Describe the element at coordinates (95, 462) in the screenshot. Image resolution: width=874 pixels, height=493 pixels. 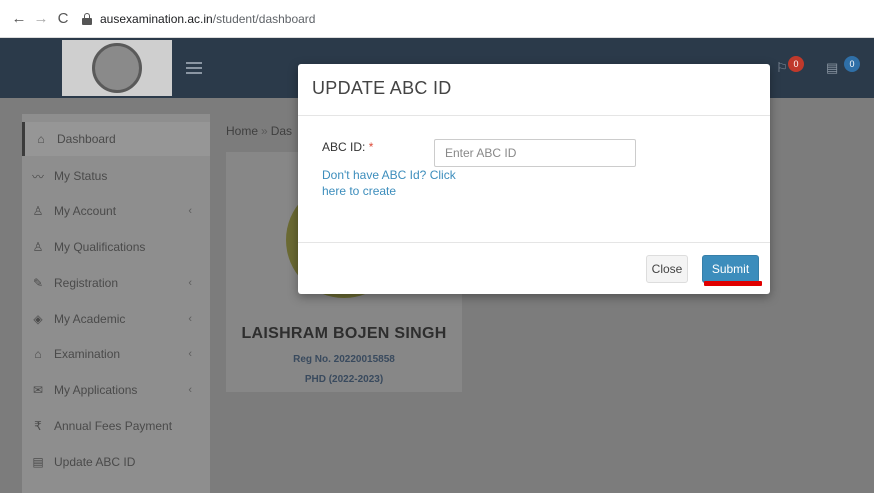
I see `sidebar-item-label: Update ABC ID` at that location.